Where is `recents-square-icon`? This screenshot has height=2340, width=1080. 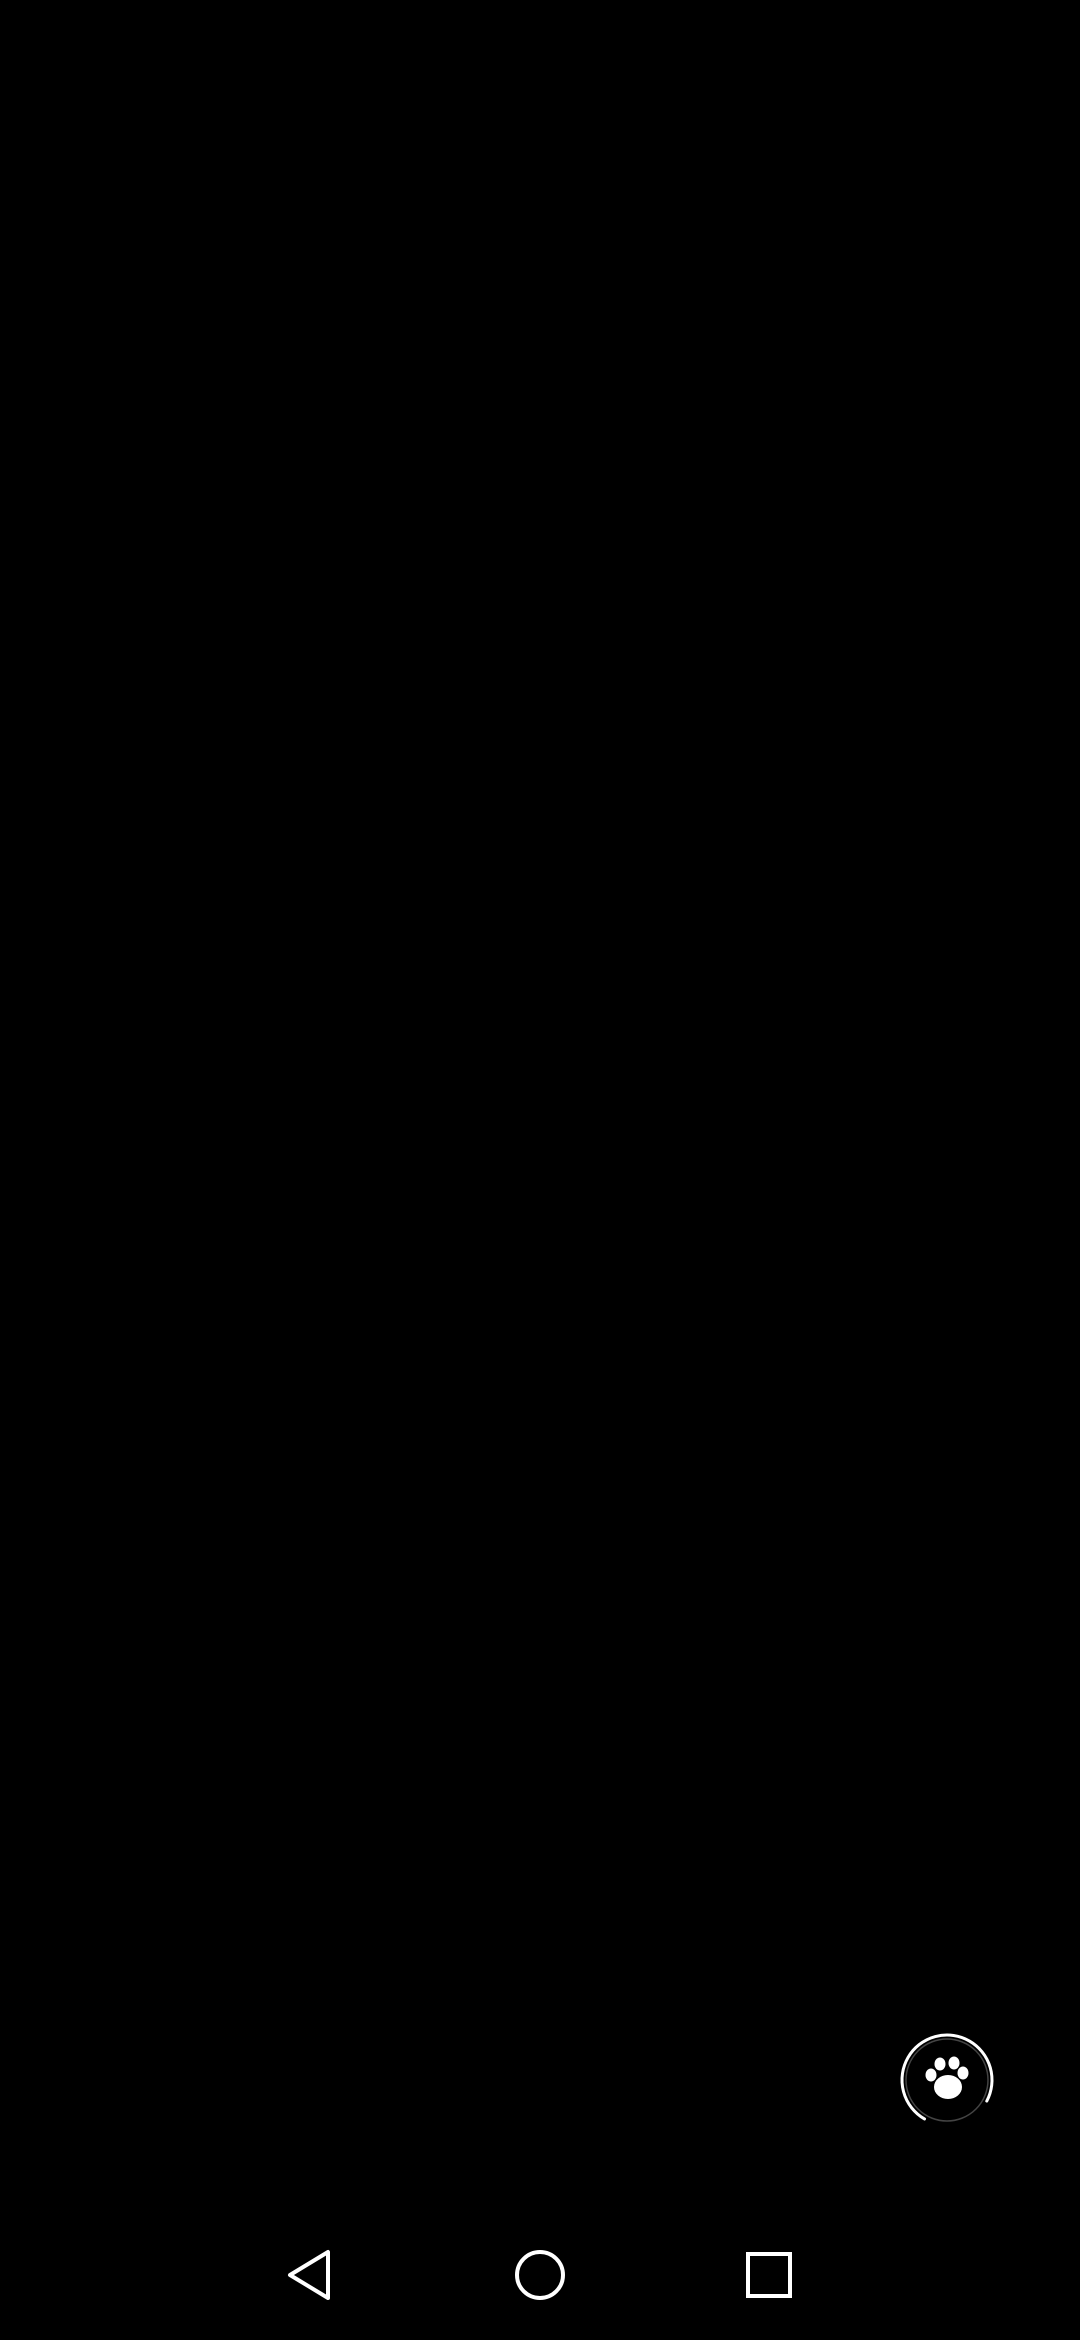 recents-square-icon is located at coordinates (769, 2275).